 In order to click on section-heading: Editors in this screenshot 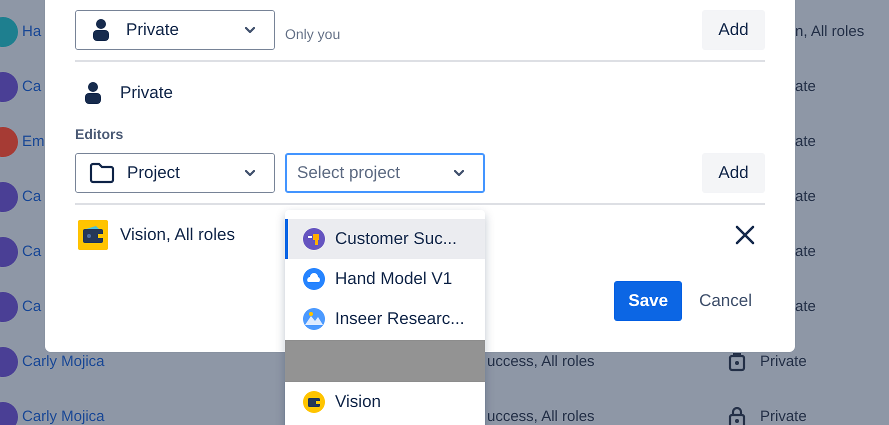, I will do `click(99, 135)`.